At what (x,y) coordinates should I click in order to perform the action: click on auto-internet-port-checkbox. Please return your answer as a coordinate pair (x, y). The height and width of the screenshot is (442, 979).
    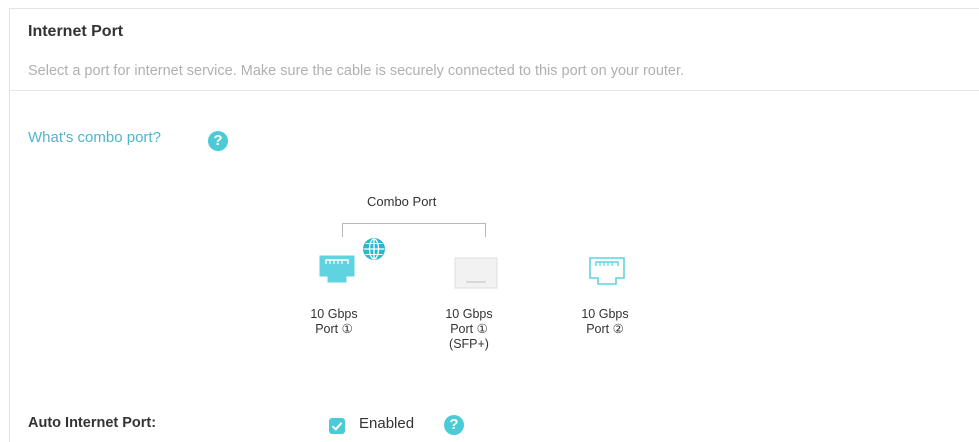
    Looking at the image, I should click on (337, 426).